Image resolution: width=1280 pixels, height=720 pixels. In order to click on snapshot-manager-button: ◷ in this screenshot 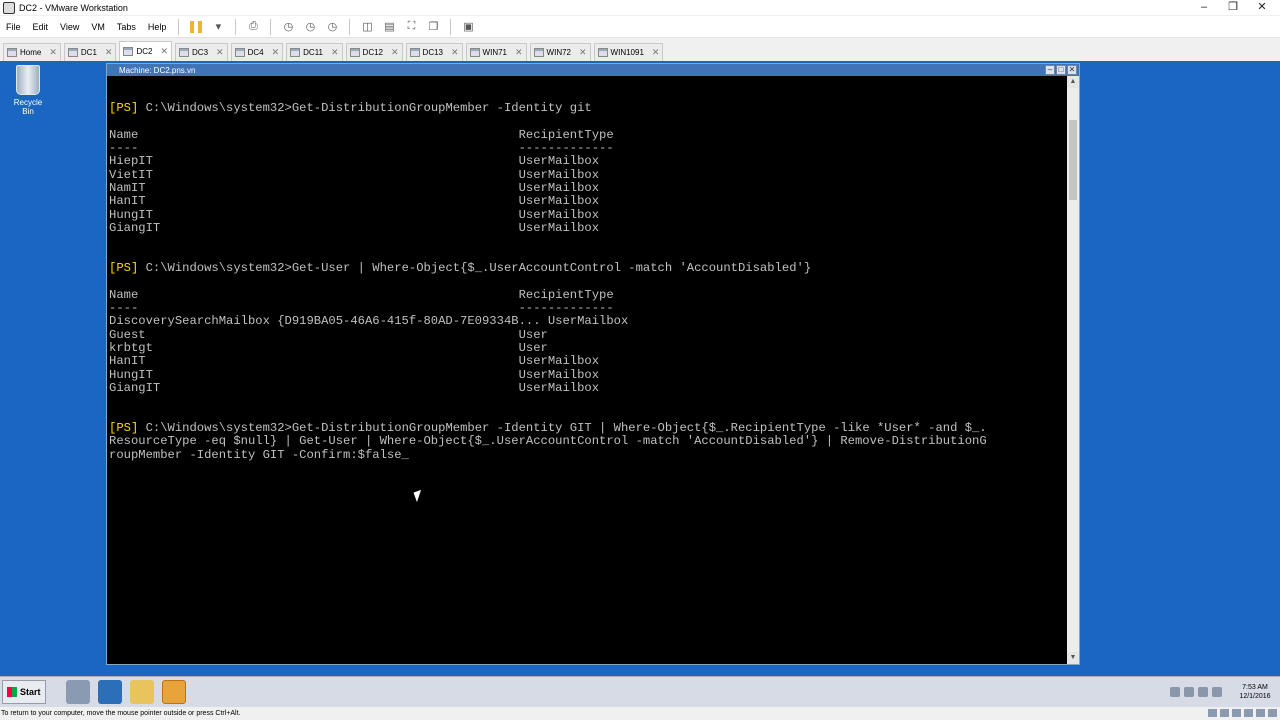, I will do `click(332, 27)`.